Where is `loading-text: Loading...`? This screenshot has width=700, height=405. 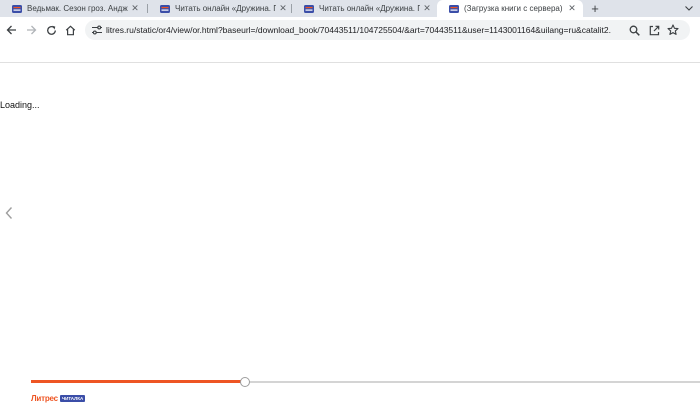
loading-text: Loading... is located at coordinates (20, 105).